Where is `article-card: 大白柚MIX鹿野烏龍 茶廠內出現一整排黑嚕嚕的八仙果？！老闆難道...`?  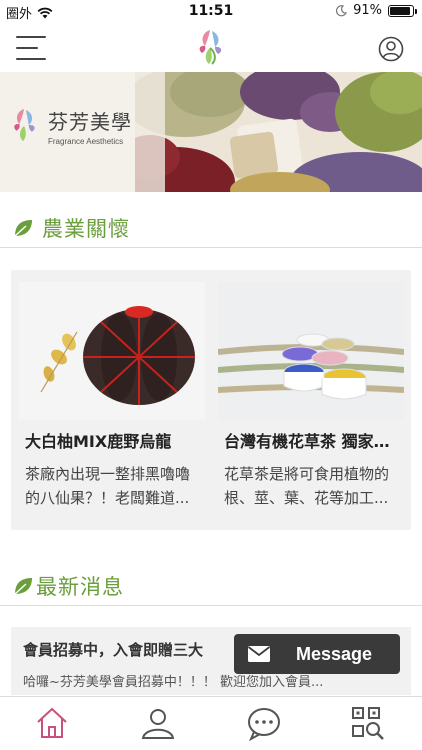 article-card: 大白柚MIX鹿野烏龍 茶廠內出現一整排黑嚕嚕的八仙果？！老闆難道... is located at coordinates (112, 396).